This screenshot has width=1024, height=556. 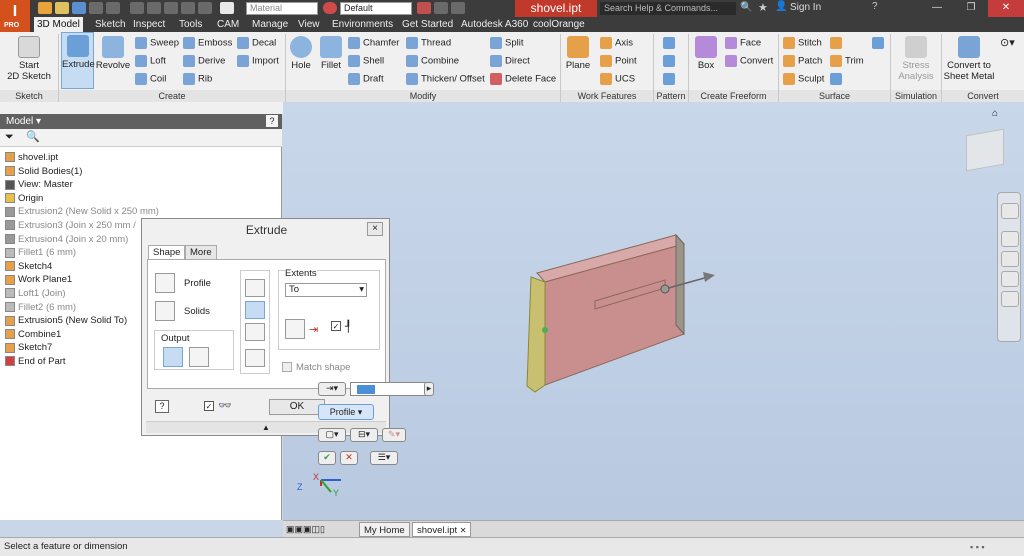 What do you see at coordinates (205, 8) in the screenshot?
I see `update-icon` at bounding box center [205, 8].